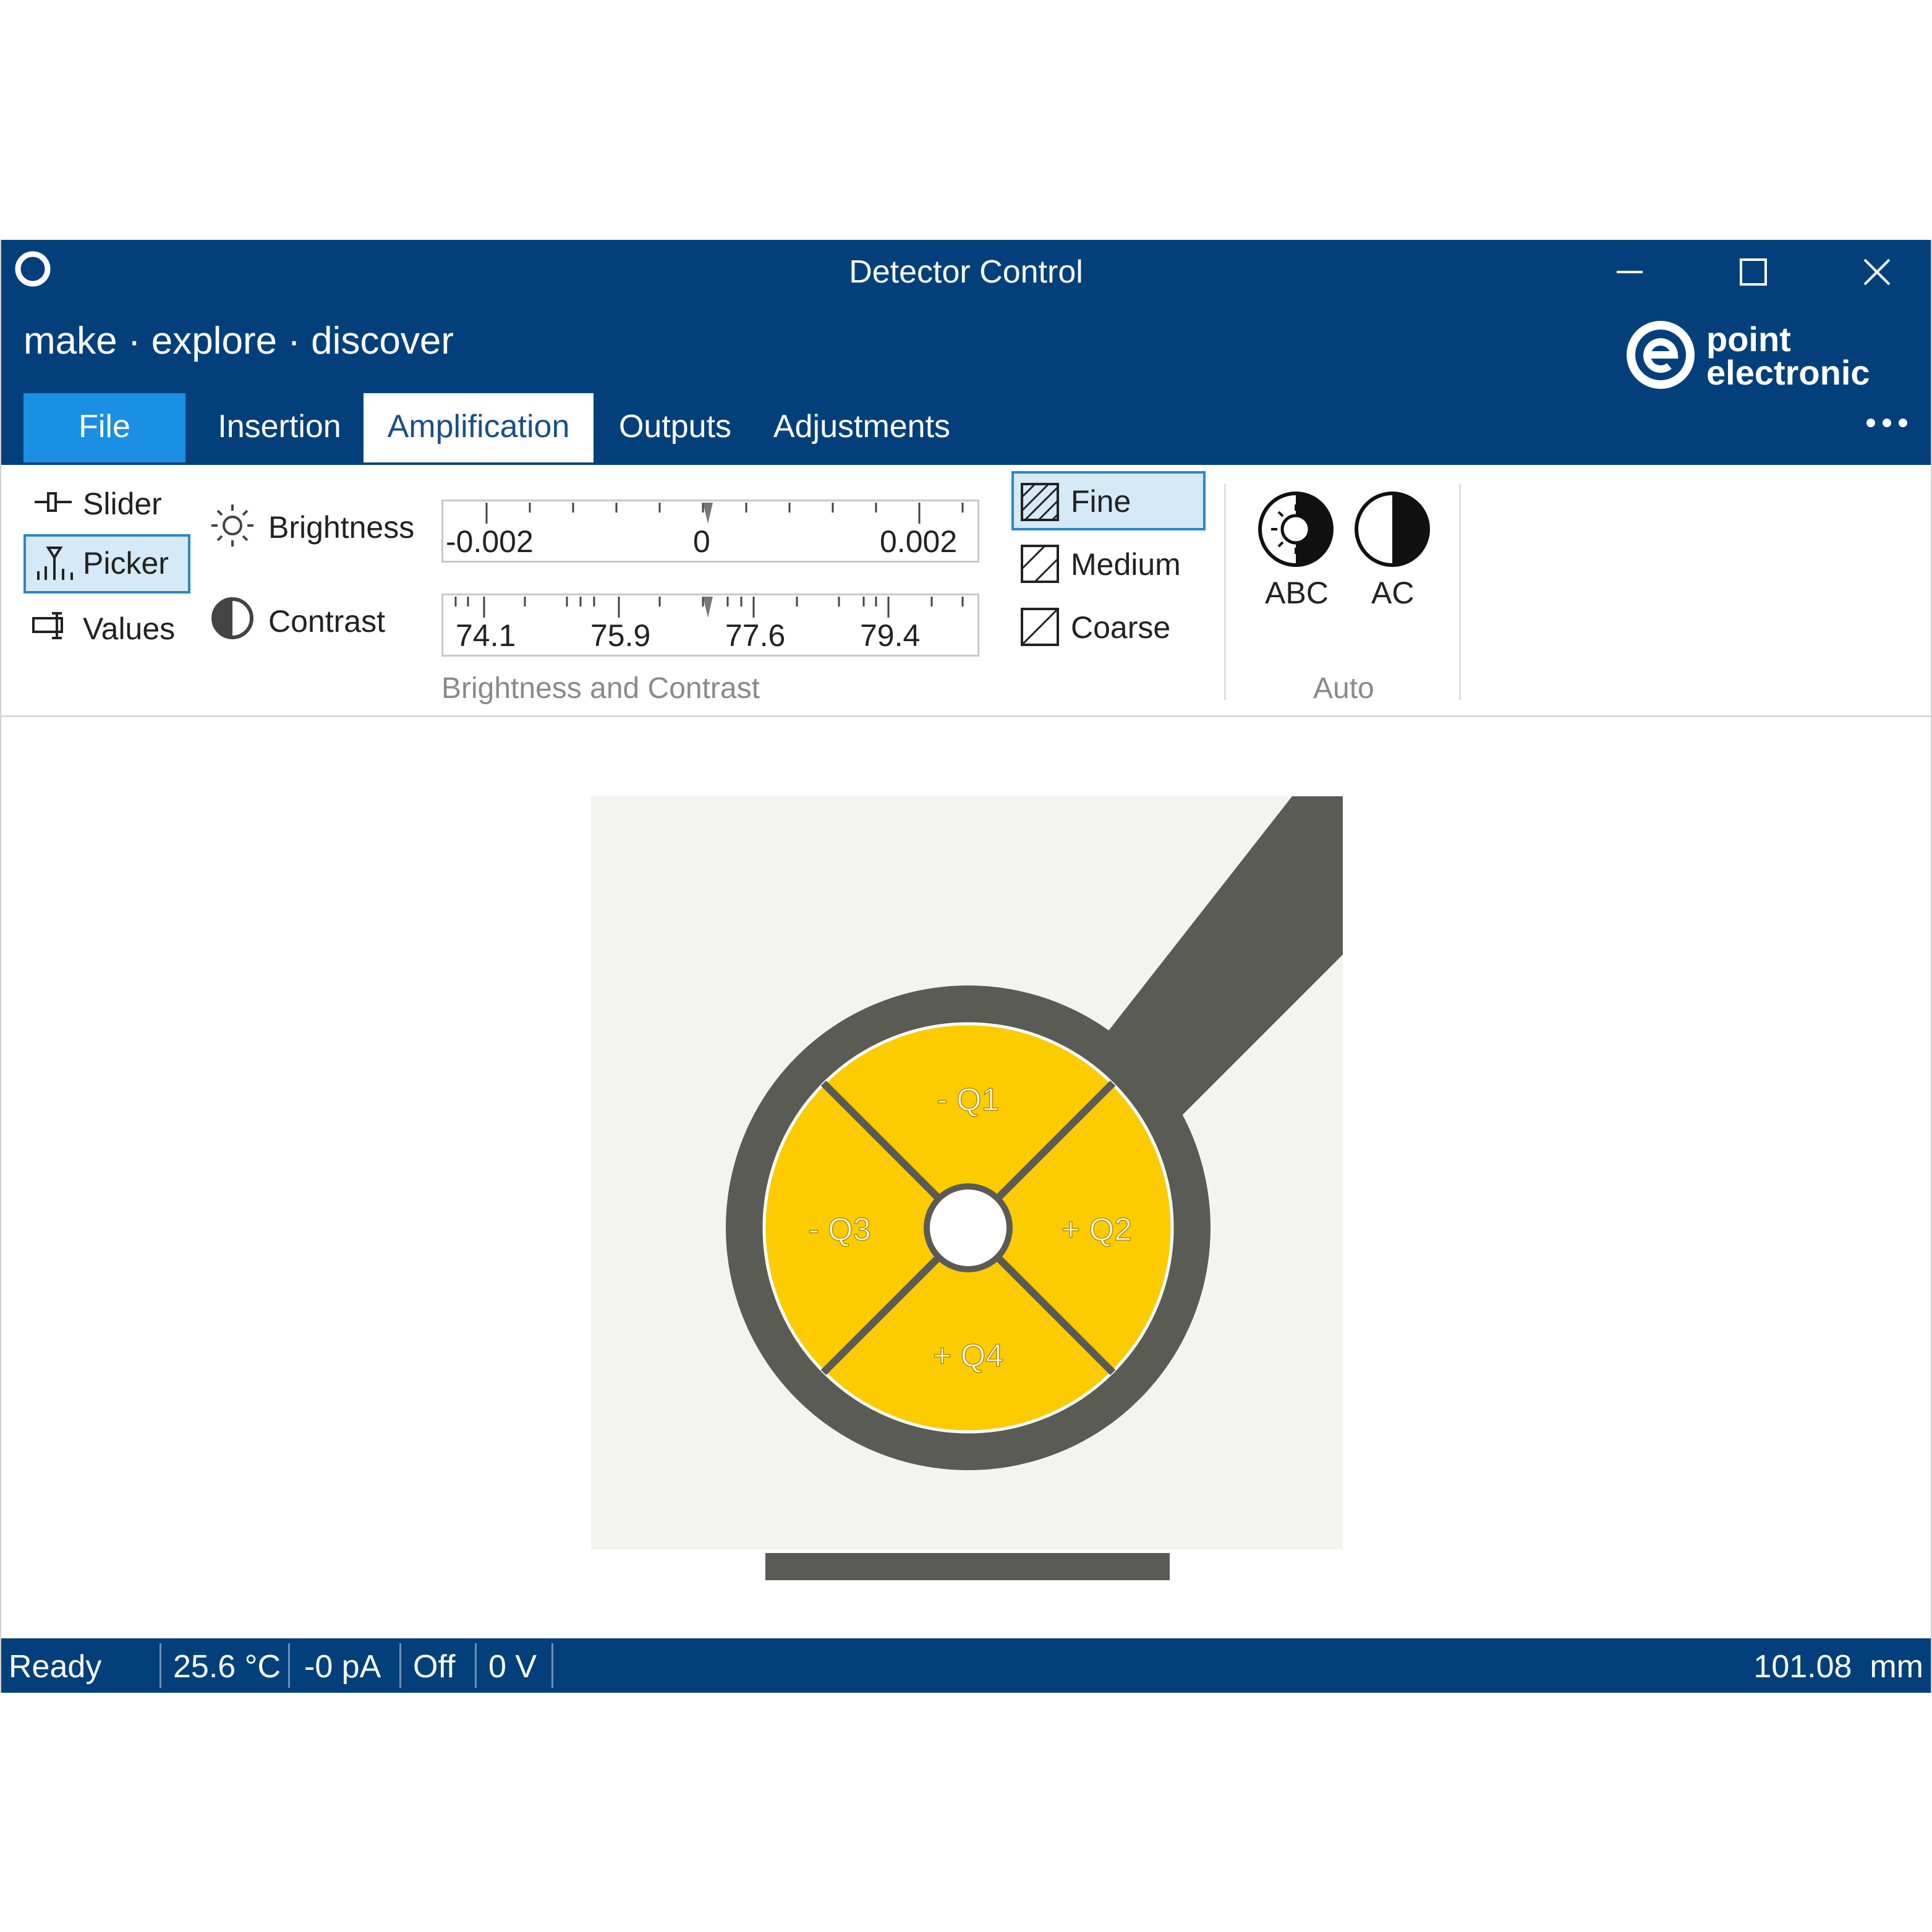  What do you see at coordinates (1838, 1667) in the screenshot?
I see `status-distance: 101.08 mm` at bounding box center [1838, 1667].